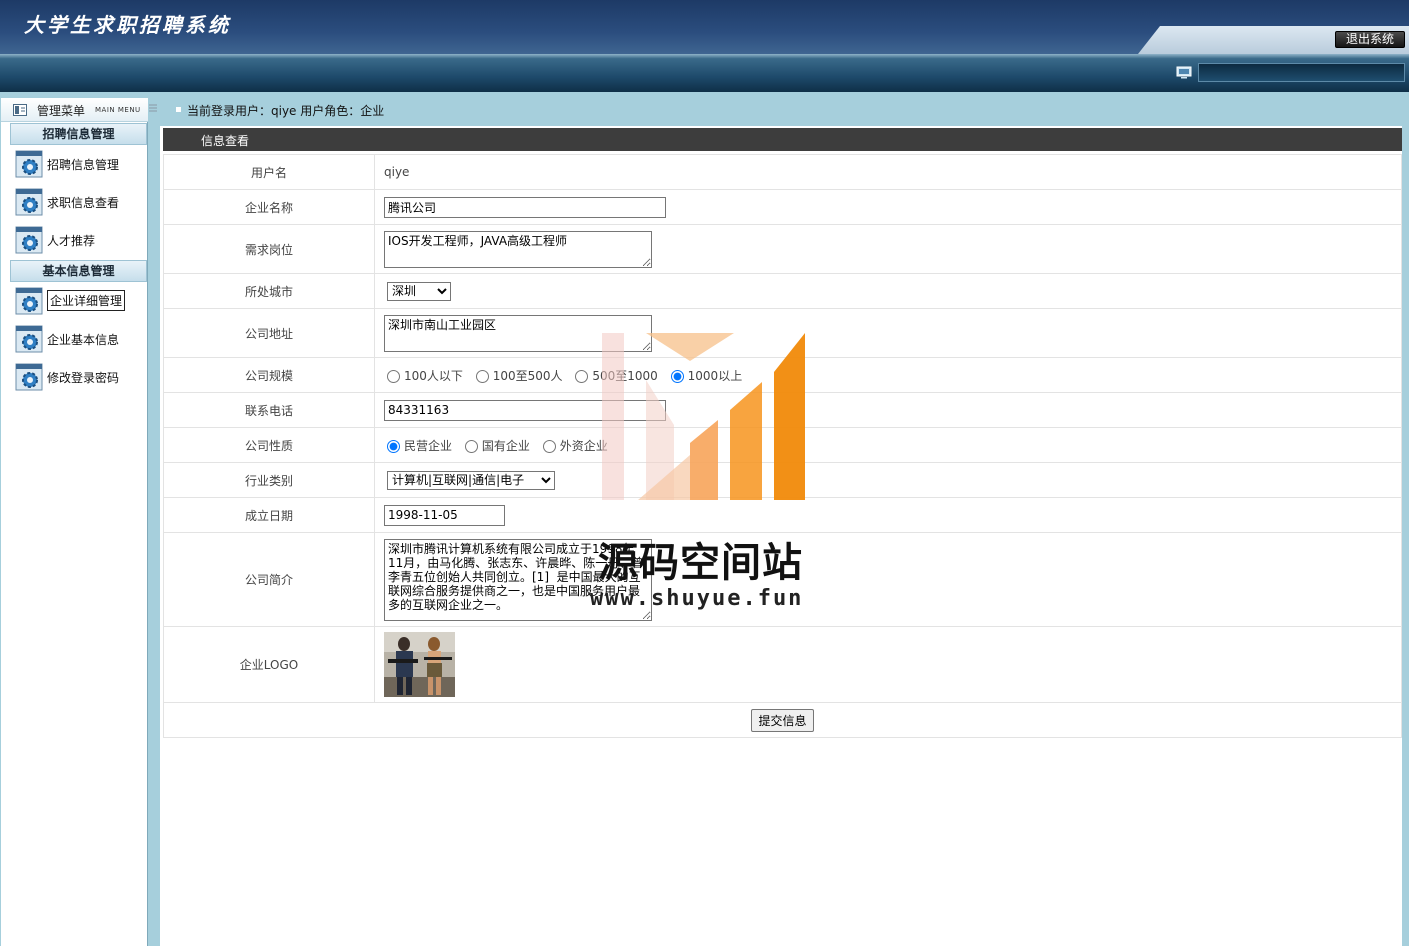 The height and width of the screenshot is (946, 1409). I want to click on field-label: 公司简介, so click(269, 579).